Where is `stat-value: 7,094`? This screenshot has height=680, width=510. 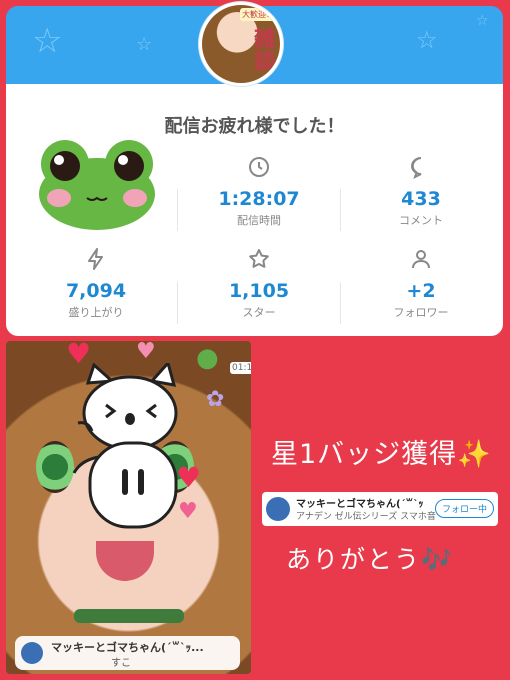 stat-value: 7,094 is located at coordinates (96, 291).